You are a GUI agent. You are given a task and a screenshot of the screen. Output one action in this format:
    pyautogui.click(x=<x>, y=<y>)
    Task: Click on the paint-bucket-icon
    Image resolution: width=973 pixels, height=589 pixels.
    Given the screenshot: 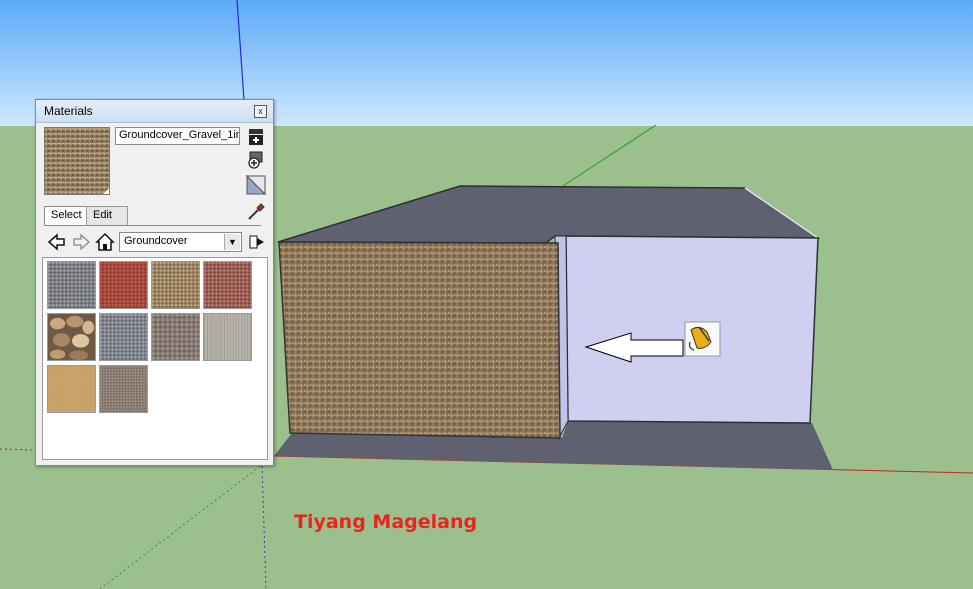 What is the action you would take?
    pyautogui.click(x=702, y=339)
    